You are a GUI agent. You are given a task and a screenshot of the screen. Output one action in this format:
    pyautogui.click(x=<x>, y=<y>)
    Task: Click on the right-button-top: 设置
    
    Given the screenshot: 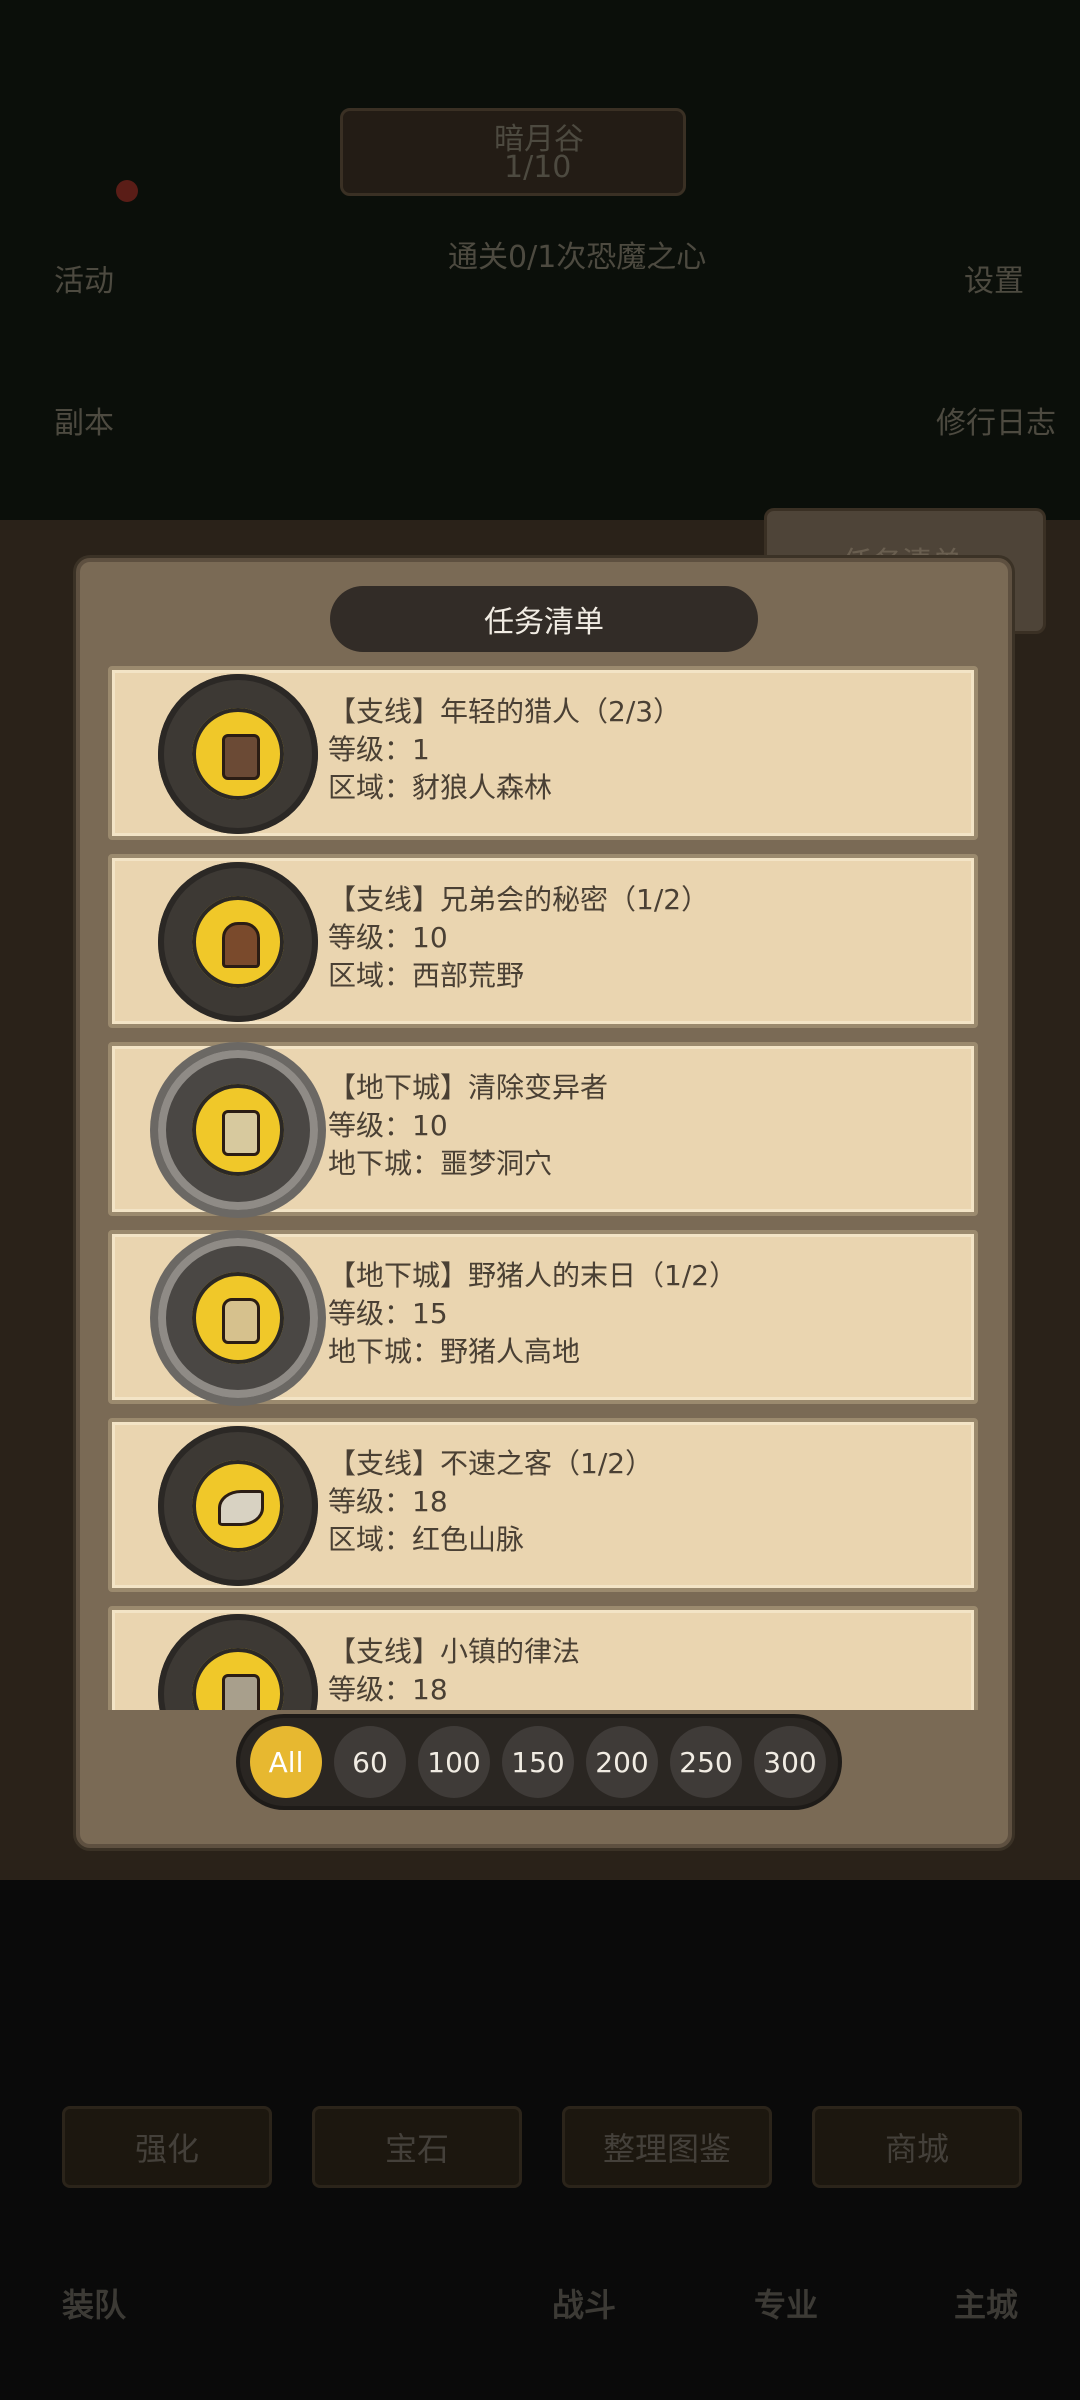 What is the action you would take?
    pyautogui.click(x=994, y=281)
    